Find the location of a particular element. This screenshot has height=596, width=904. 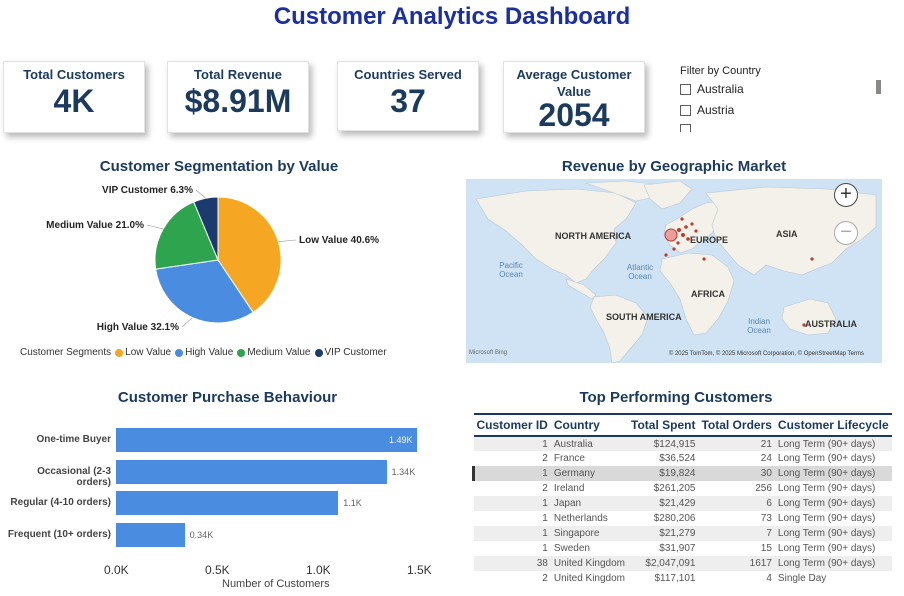

table-cell: $117,101 is located at coordinates (675, 578).